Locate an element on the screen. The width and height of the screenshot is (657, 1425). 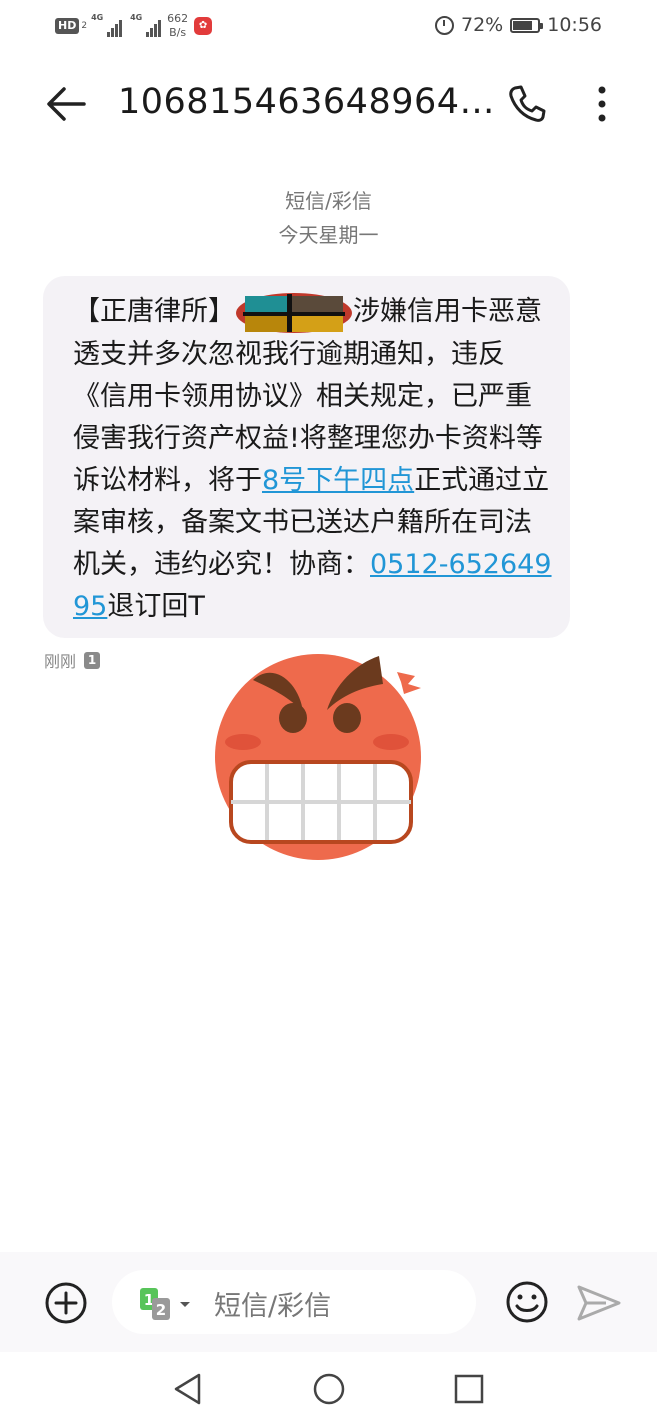
signal-icon-sim2: 4G is located at coordinates (146, 25).